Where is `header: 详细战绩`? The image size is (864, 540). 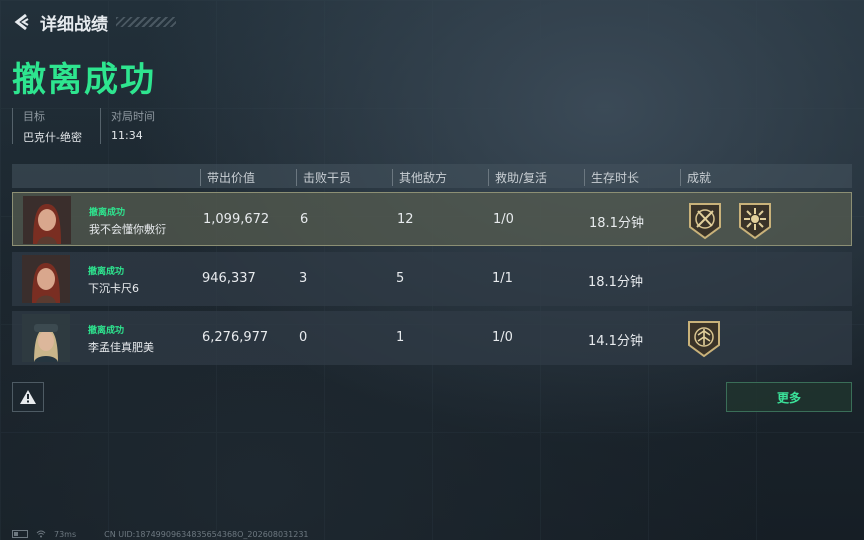 header: 详细战绩 is located at coordinates (94, 22).